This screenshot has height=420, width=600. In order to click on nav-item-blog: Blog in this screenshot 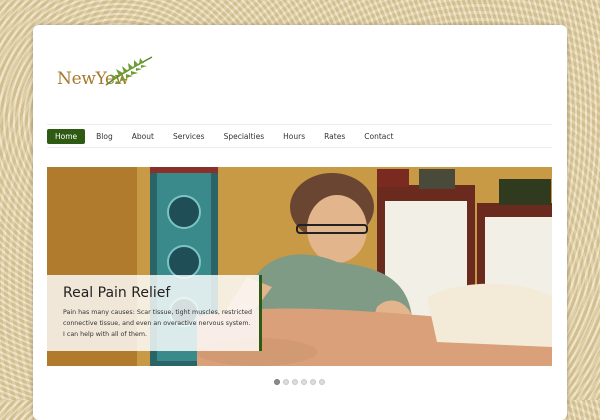, I will do `click(104, 136)`.